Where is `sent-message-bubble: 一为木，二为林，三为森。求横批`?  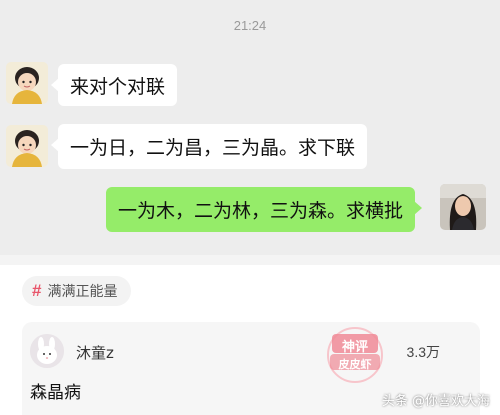 sent-message-bubble: 一为木，二为林，三为森。求横批 is located at coordinates (264, 209).